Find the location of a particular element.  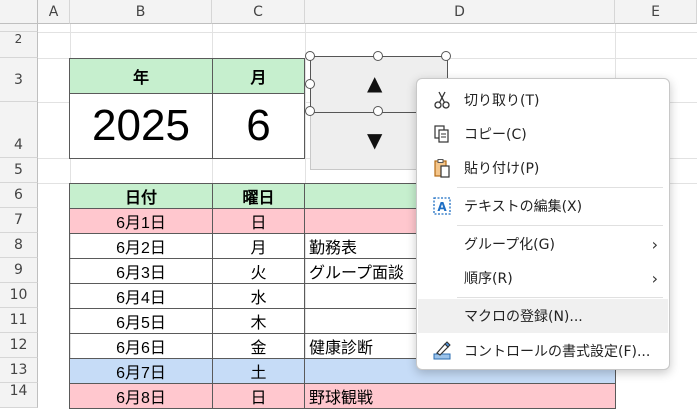

menu-item-label: テキストの編集(X) is located at coordinates (523, 207).